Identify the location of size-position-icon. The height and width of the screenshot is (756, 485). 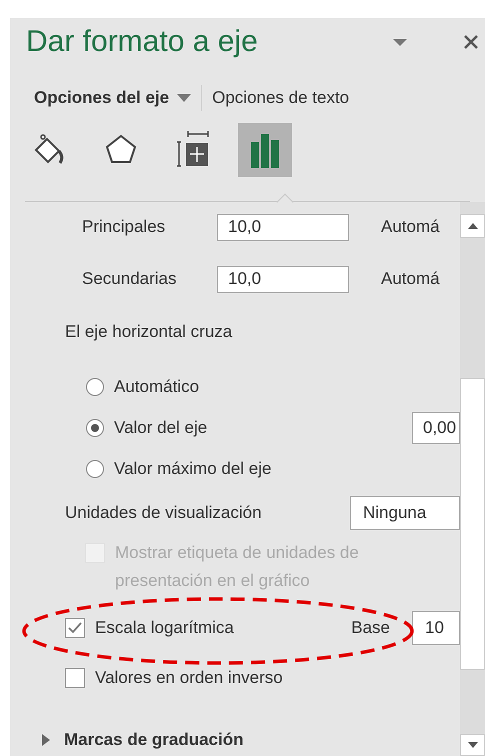
(193, 150).